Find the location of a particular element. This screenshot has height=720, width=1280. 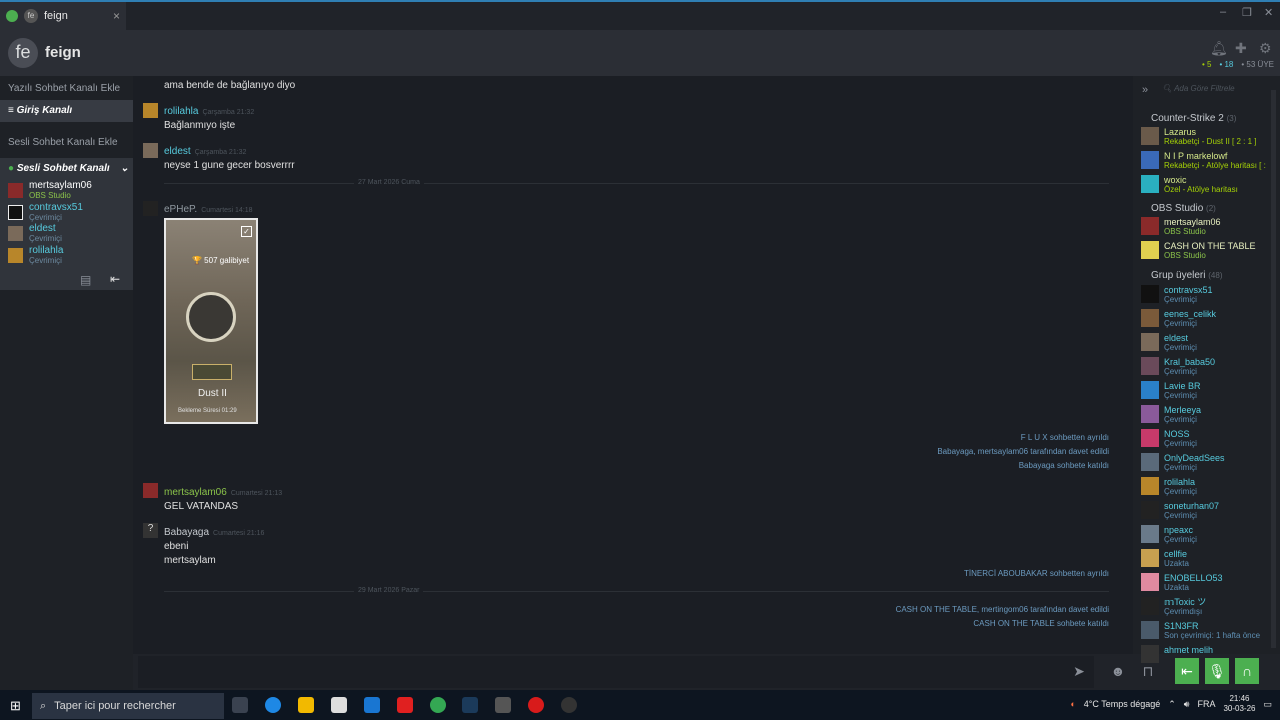

member-name: Merleeya is located at coordinates (1183, 410).